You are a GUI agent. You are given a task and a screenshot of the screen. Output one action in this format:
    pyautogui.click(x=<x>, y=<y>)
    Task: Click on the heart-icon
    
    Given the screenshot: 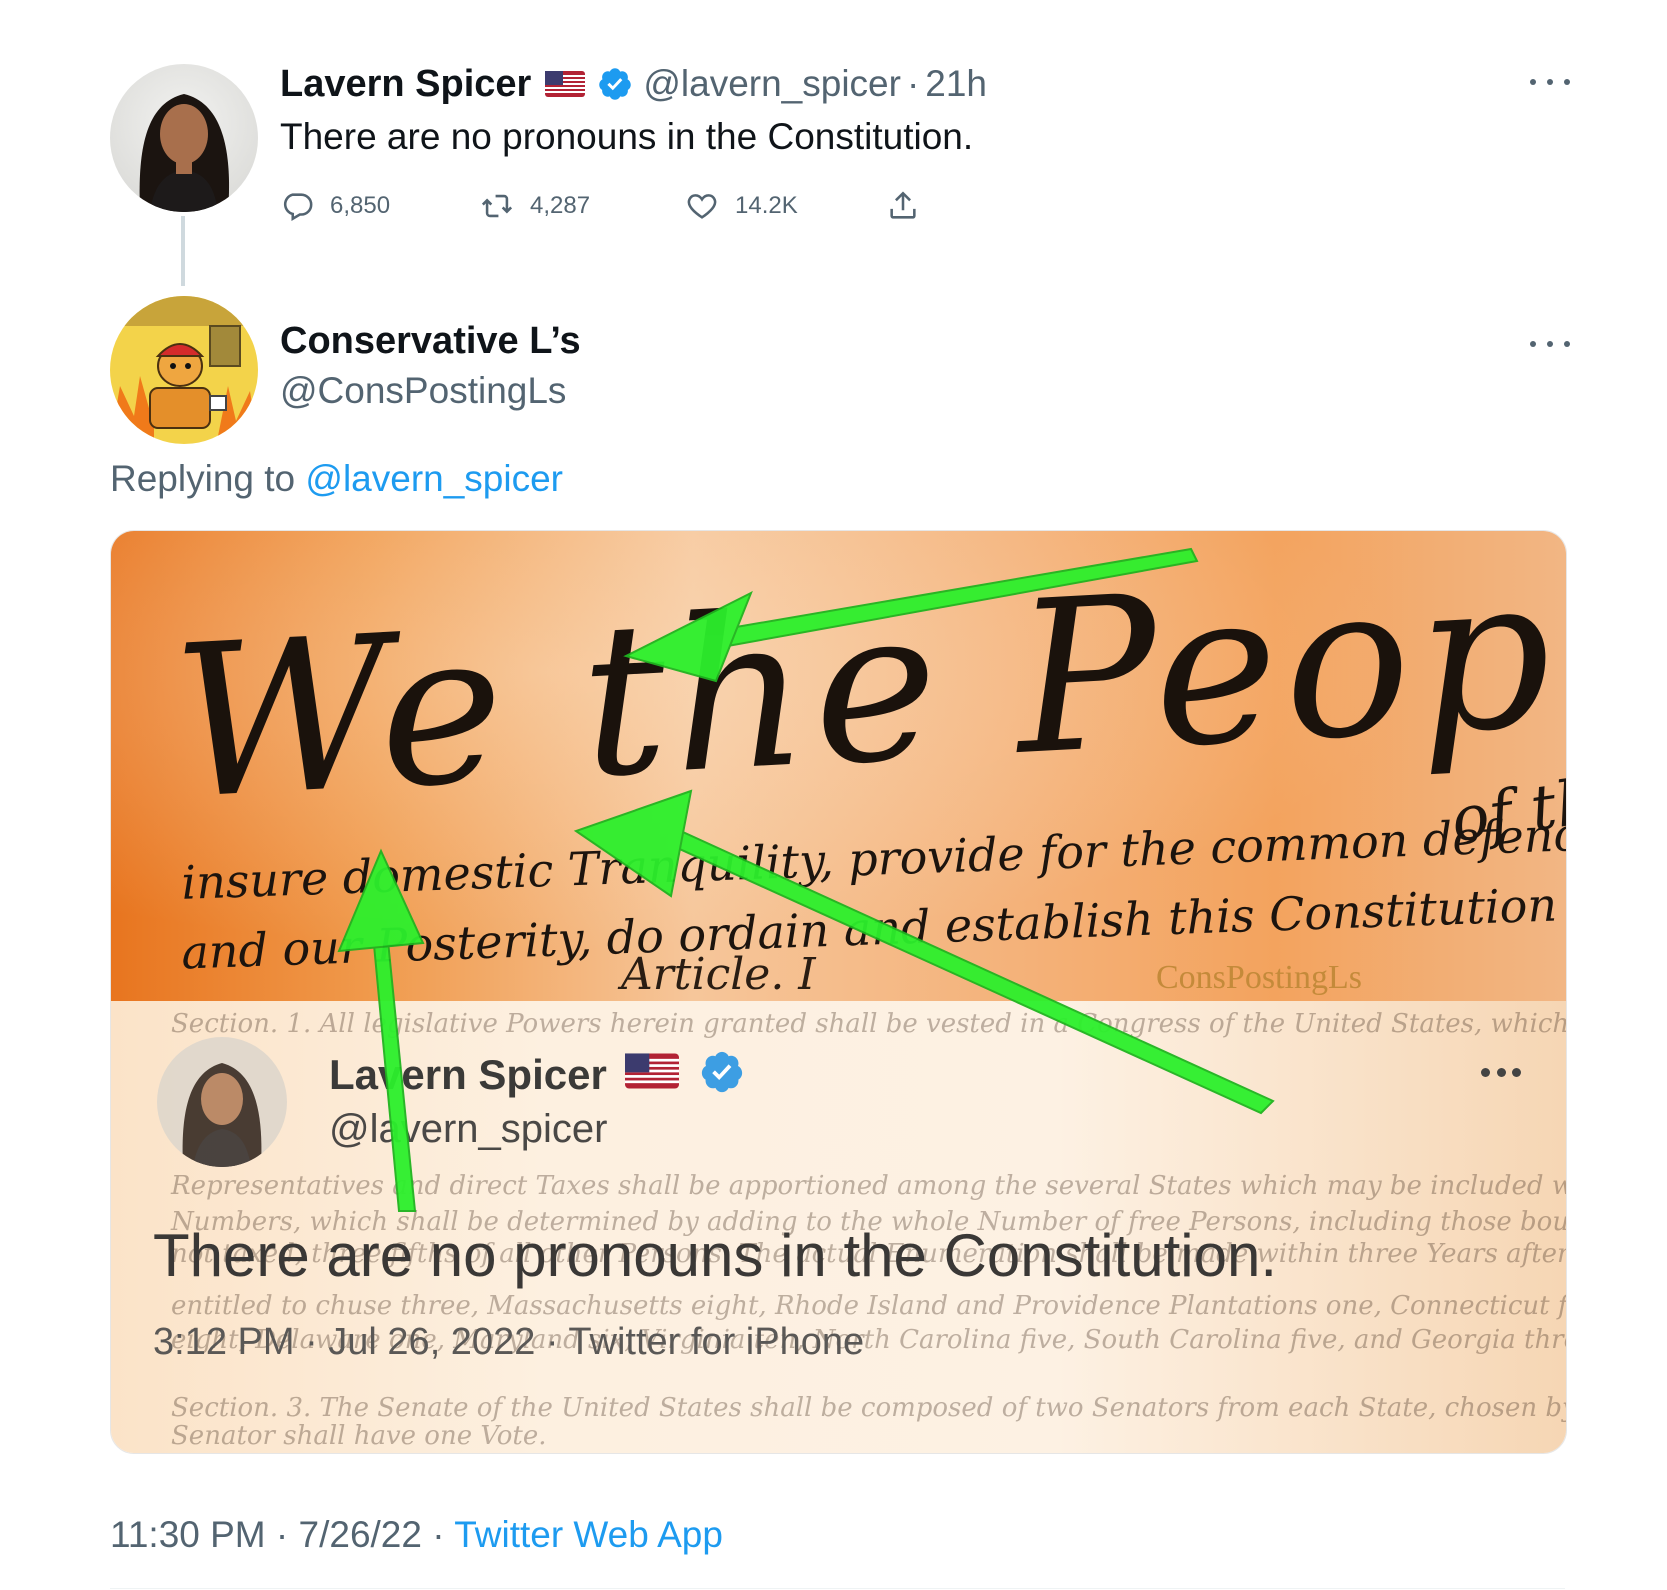 What is the action you would take?
    pyautogui.click(x=702, y=206)
    